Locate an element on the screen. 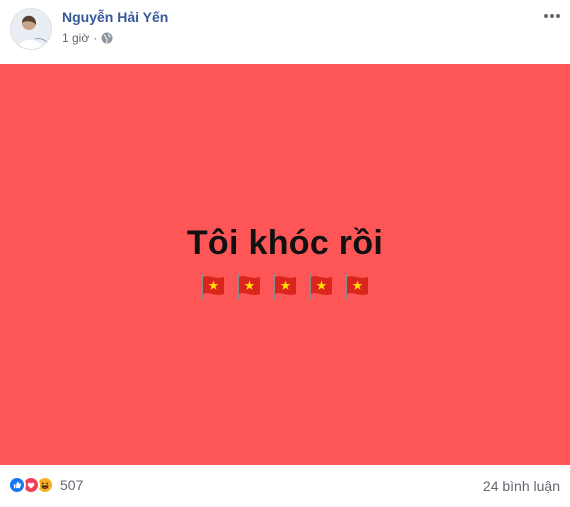  post-header: Nguyễn Hải Yến 1 giờ · is located at coordinates (285, 32).